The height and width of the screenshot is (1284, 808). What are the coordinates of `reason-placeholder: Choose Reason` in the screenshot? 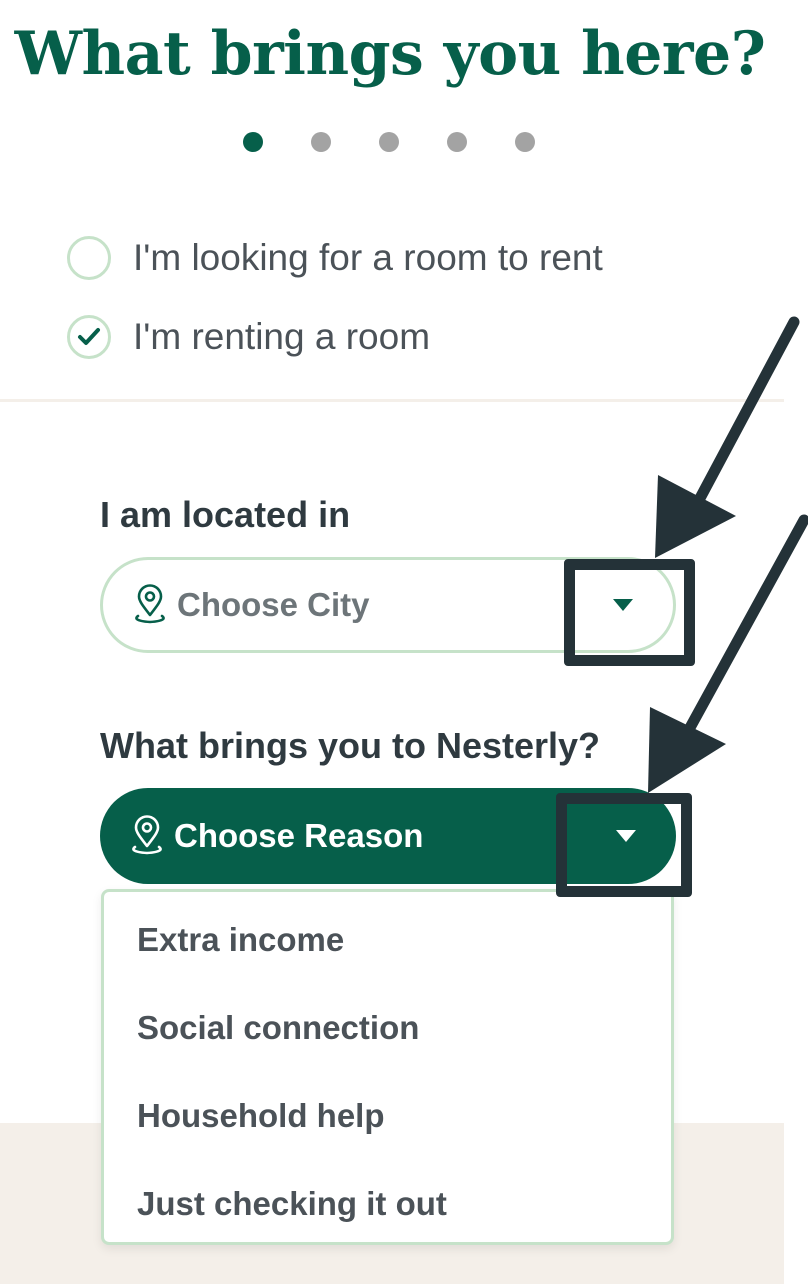 It's located at (299, 835).